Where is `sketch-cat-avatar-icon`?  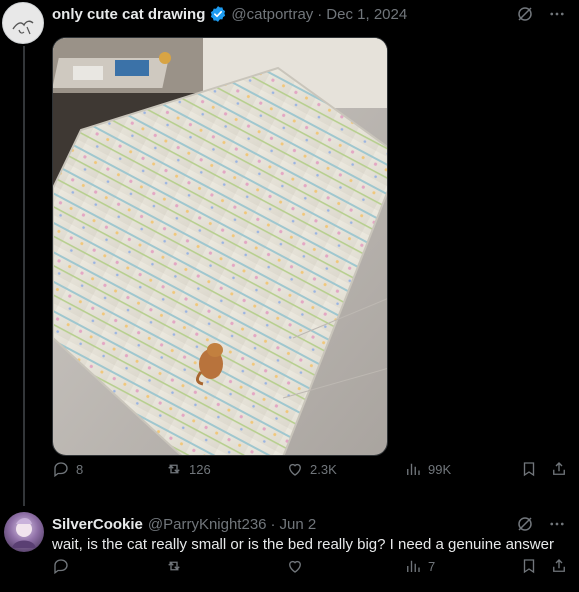
sketch-cat-avatar-icon is located at coordinates (23, 27).